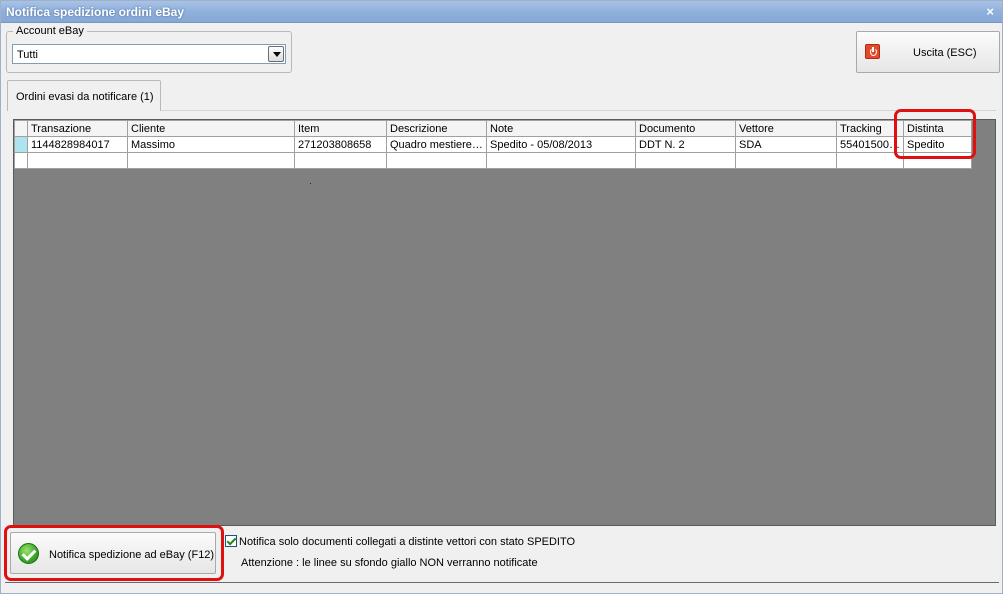 This screenshot has width=1003, height=594. Describe the element at coordinates (872, 51) in the screenshot. I see `power-icon` at that location.